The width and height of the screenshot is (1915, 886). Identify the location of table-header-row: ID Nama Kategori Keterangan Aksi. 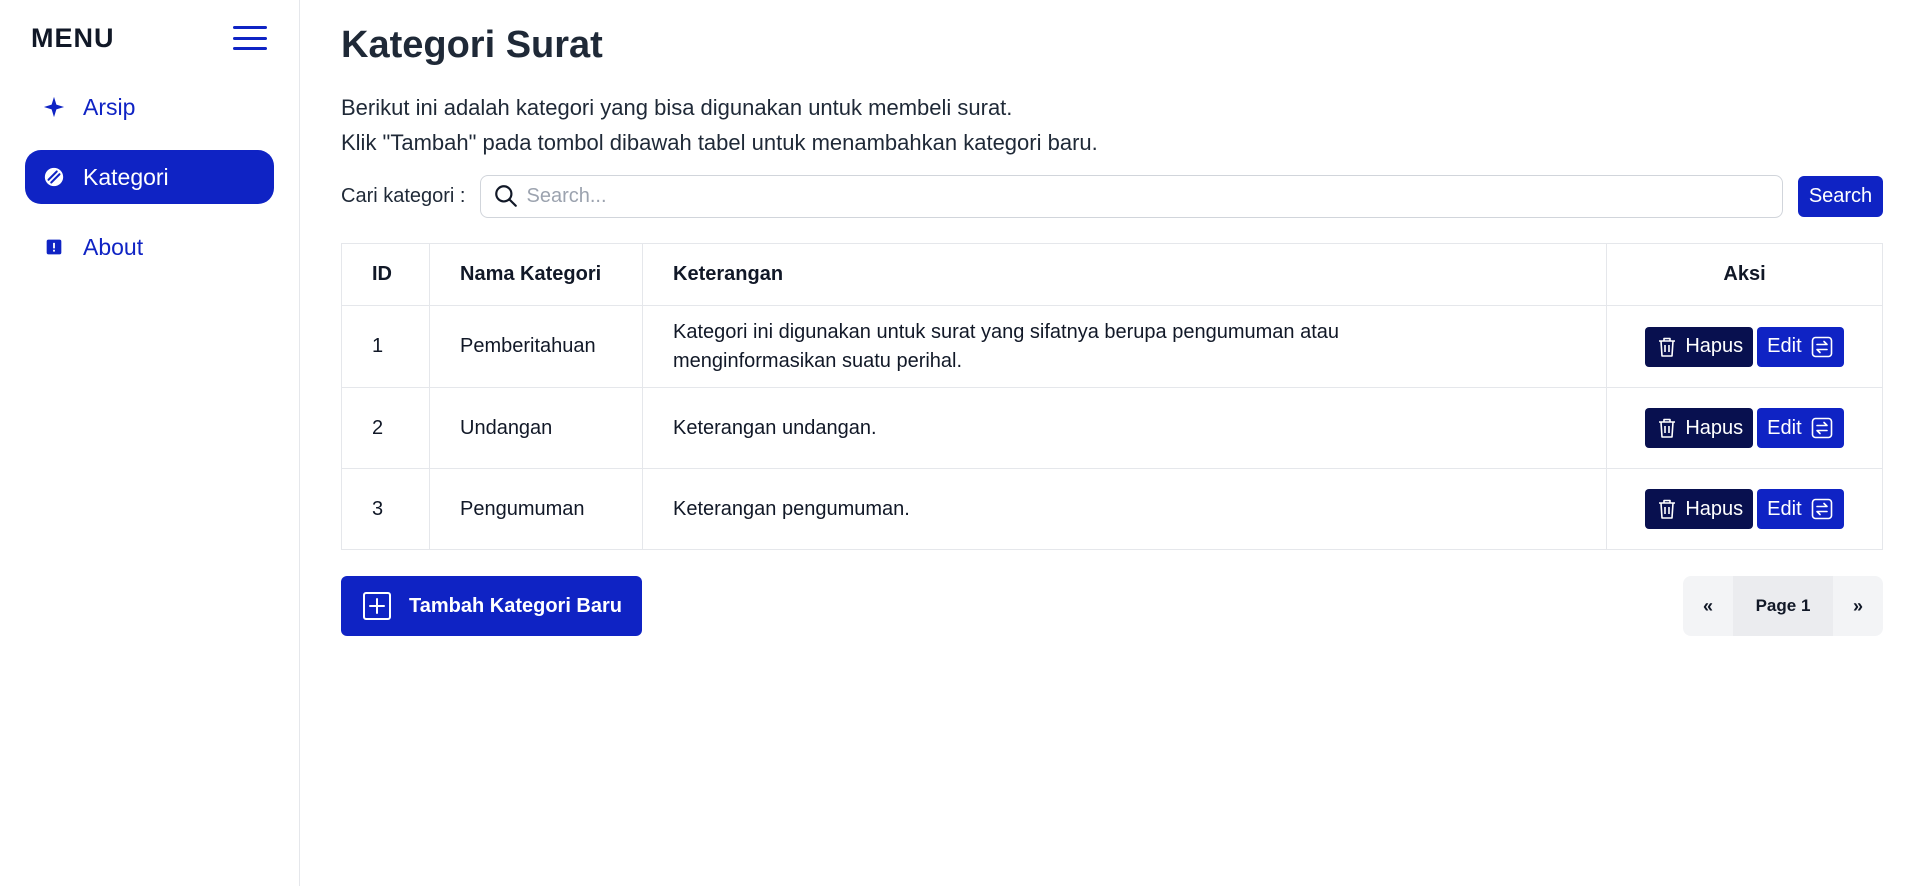
(1112, 274).